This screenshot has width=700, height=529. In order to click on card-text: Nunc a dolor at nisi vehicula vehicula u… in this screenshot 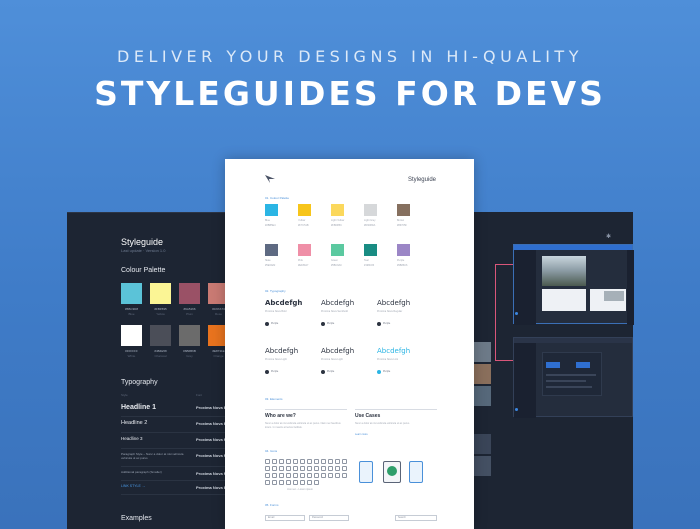, I will do `click(382, 423)`.